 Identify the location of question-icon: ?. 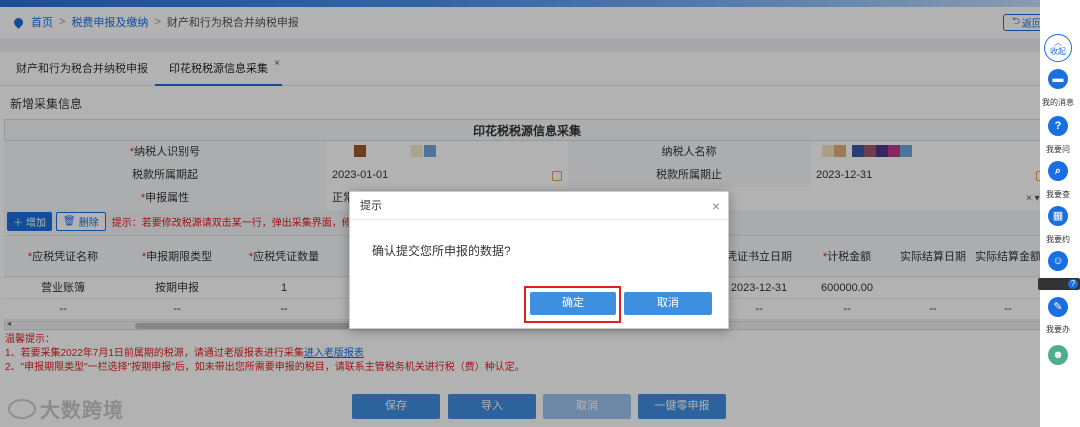
(1058, 126).